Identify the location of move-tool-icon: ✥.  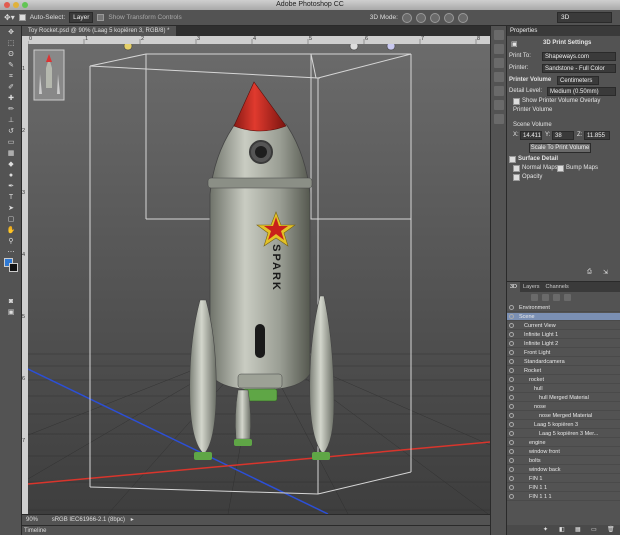
(11, 32).